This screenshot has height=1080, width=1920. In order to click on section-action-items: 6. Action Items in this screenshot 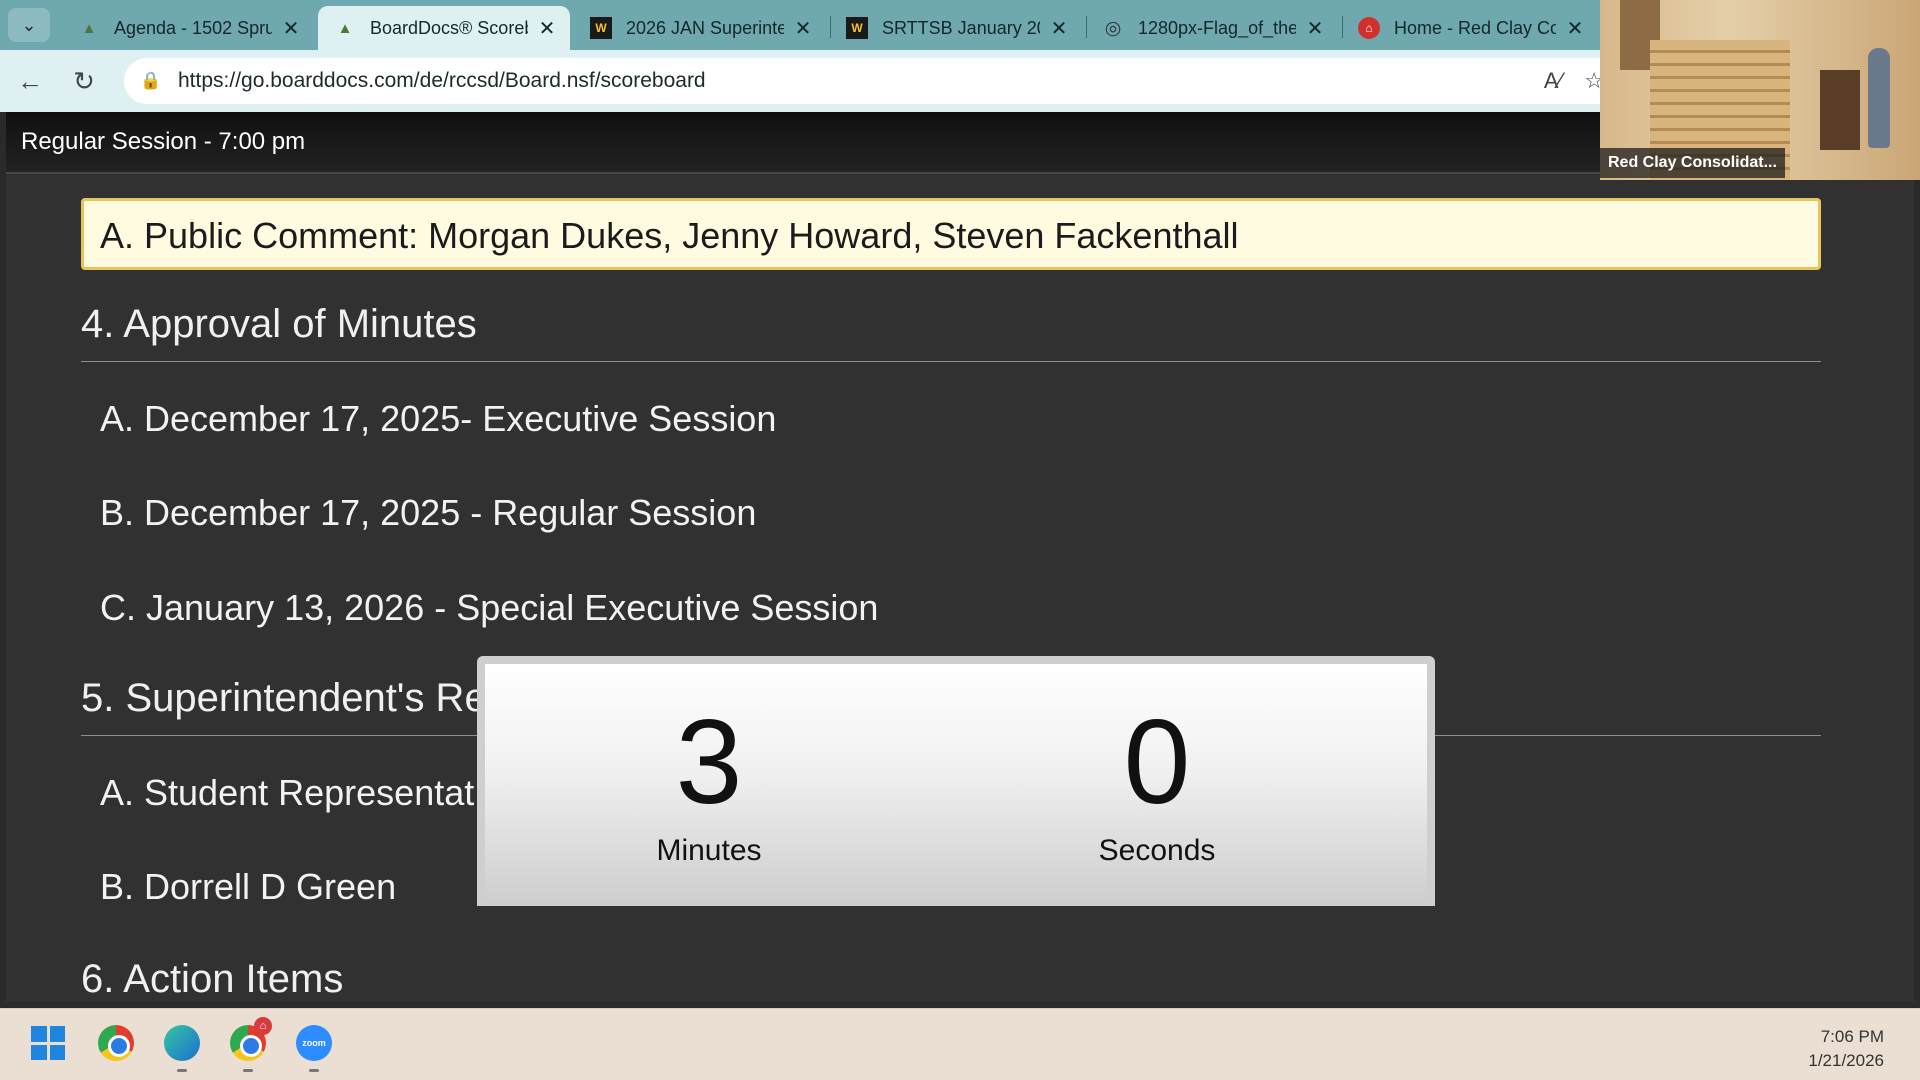, I will do `click(212, 979)`.